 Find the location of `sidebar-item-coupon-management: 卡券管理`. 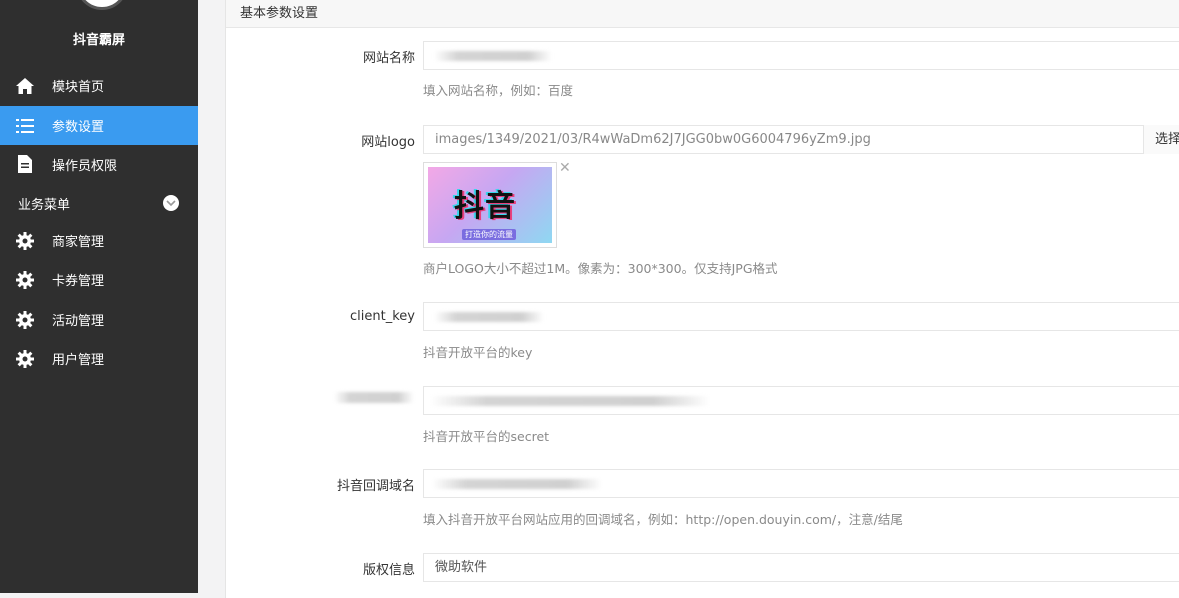

sidebar-item-coupon-management: 卡券管理 is located at coordinates (99, 279).